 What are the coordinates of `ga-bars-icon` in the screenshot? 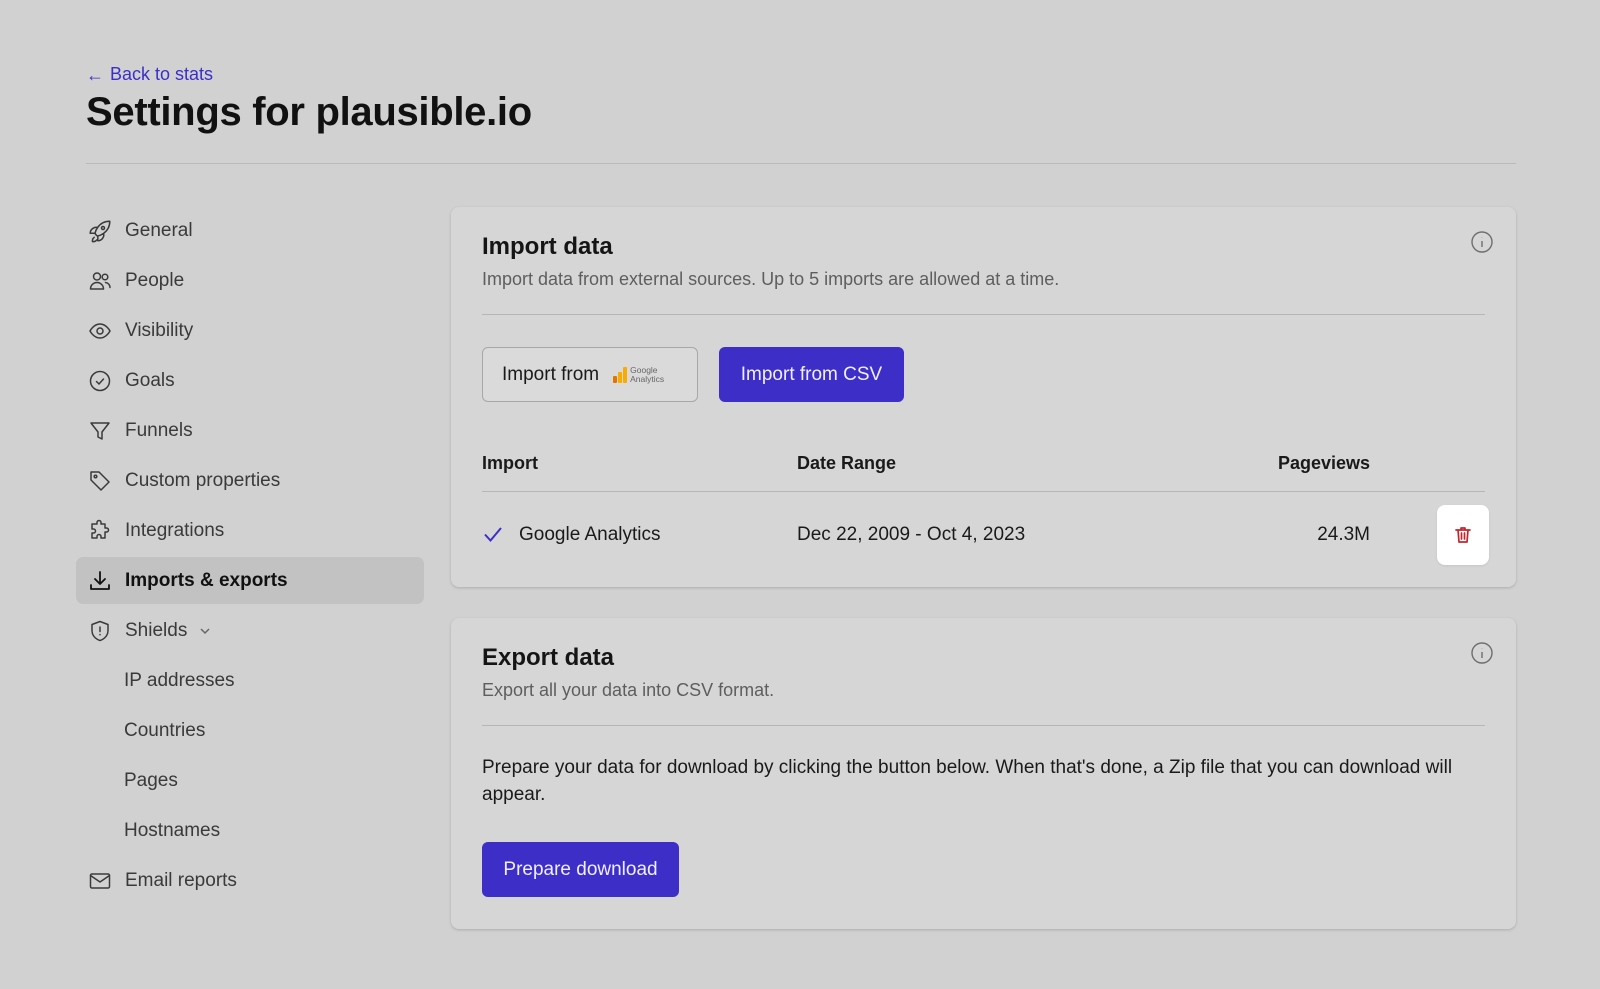 It's located at (620, 374).